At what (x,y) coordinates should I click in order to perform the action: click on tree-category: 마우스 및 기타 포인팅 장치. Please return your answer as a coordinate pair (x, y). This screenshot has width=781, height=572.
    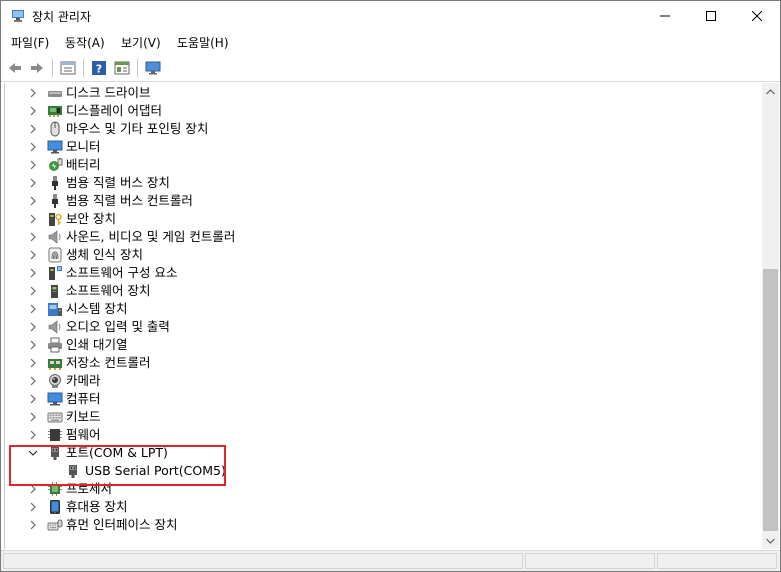
    Looking at the image, I should click on (375, 129).